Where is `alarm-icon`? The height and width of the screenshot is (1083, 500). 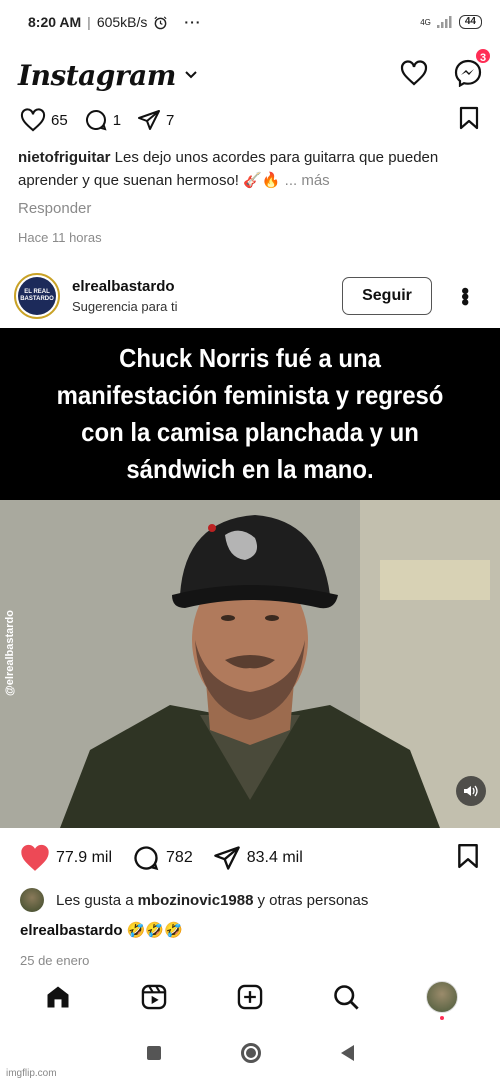
alarm-icon is located at coordinates (160, 22).